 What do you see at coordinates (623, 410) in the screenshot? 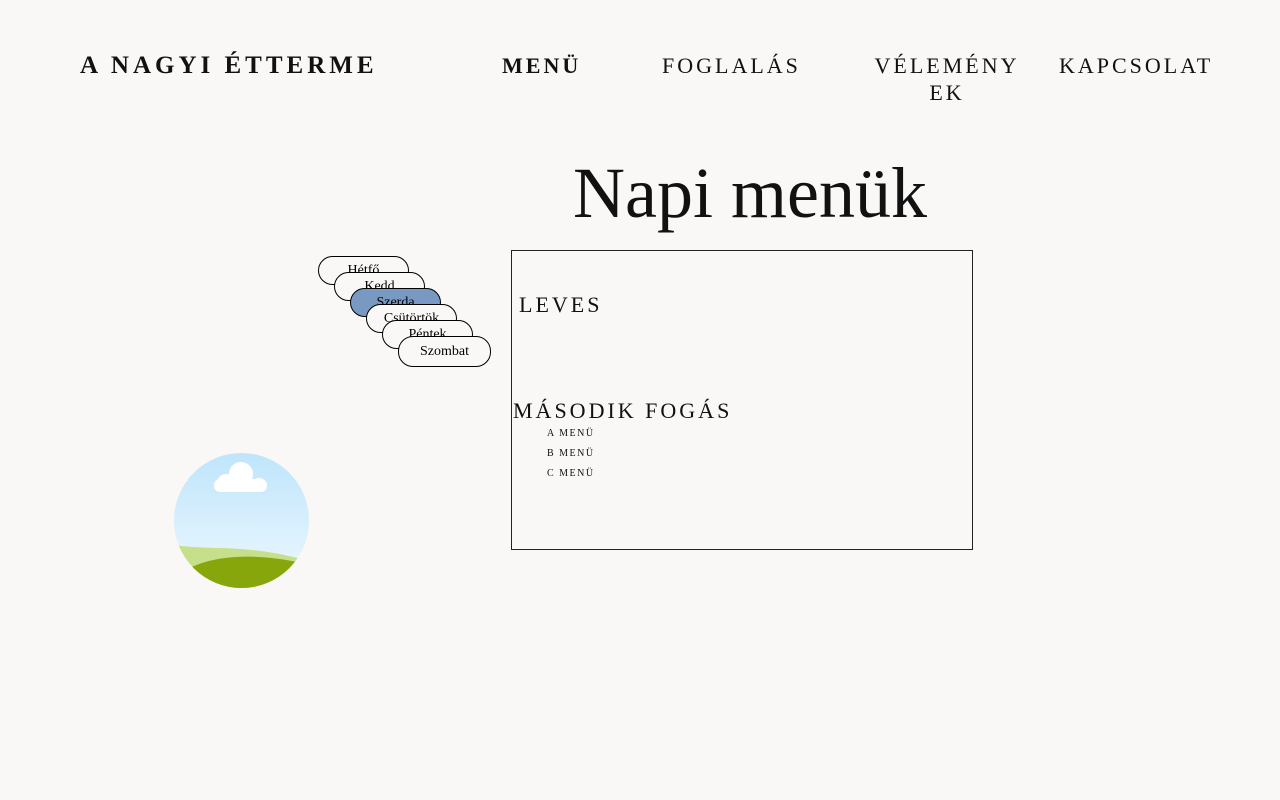
I see `main-course-heading: MÁSODIK FOGÁS` at bounding box center [623, 410].